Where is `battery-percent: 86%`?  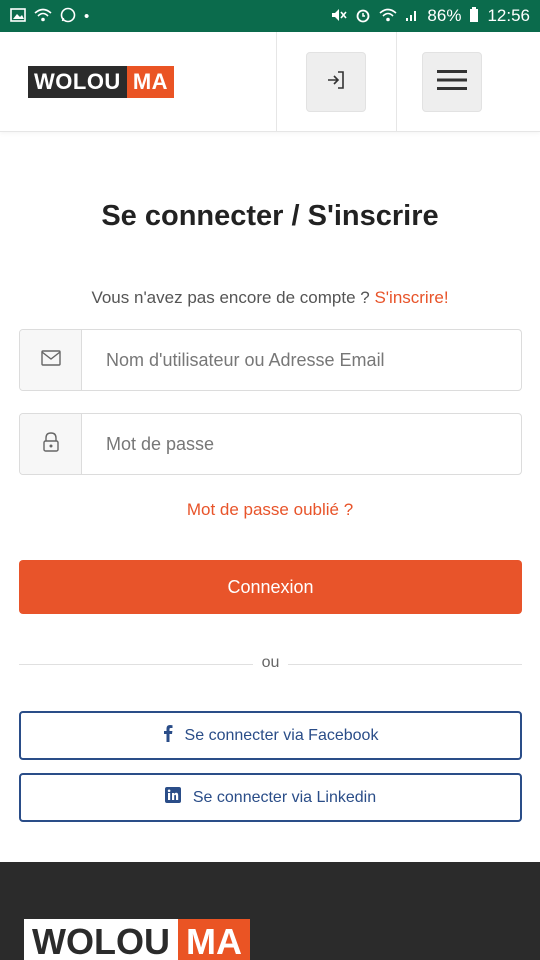 battery-percent: 86% is located at coordinates (444, 15).